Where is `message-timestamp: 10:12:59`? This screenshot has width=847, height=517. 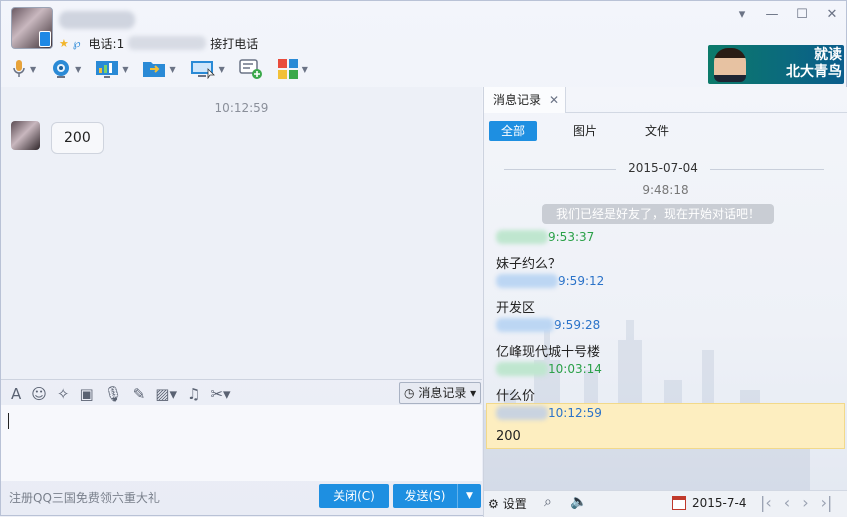
message-timestamp: 10:12:59 is located at coordinates (241, 108).